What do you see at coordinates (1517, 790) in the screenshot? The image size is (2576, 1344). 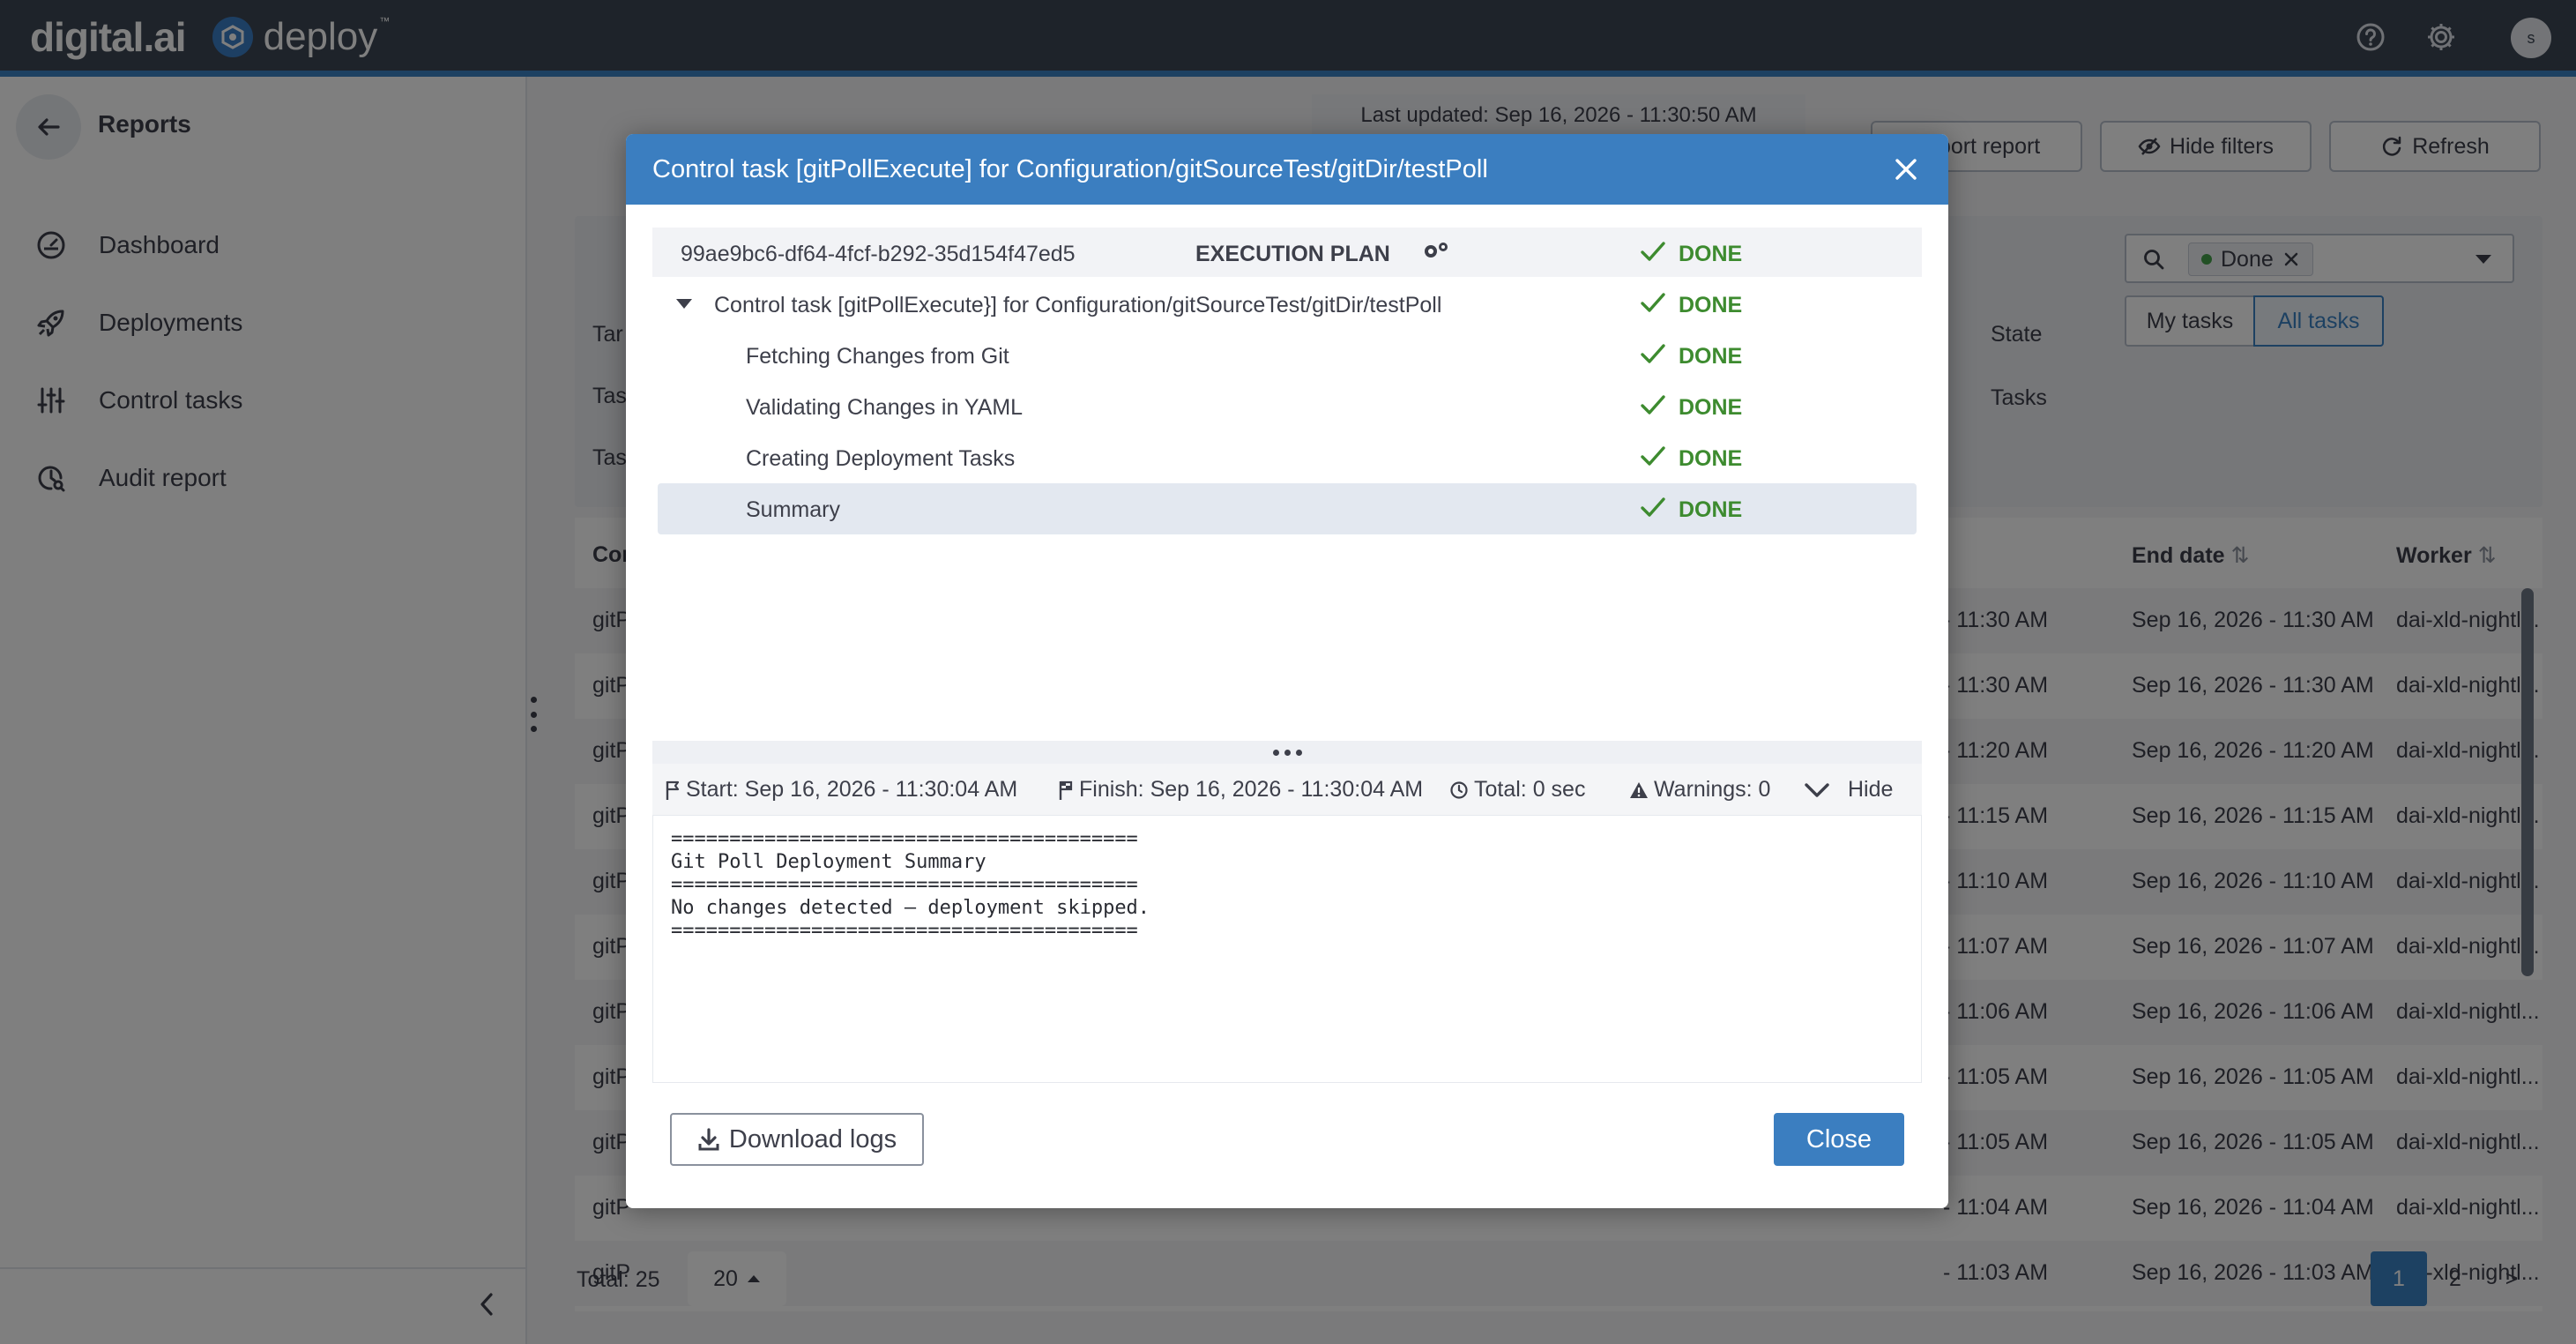 I see `total-time: Total: 0 sec` at bounding box center [1517, 790].